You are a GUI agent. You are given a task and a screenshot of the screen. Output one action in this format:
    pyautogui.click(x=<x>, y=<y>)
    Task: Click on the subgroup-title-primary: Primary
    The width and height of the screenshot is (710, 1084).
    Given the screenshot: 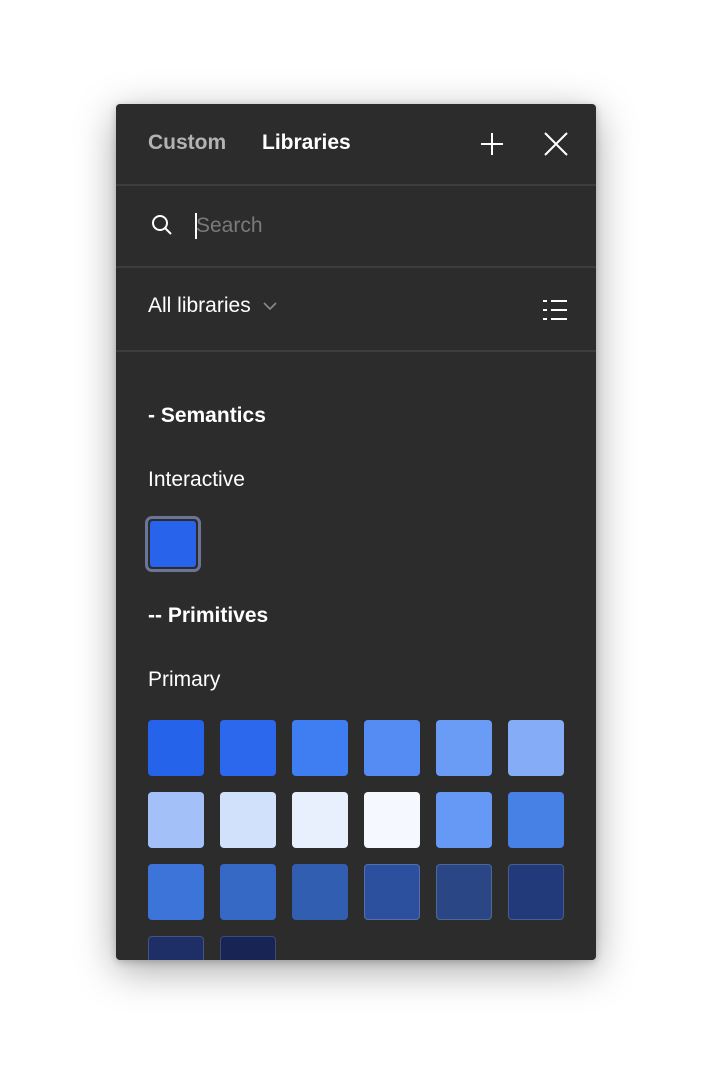 What is the action you would take?
    pyautogui.click(x=184, y=679)
    